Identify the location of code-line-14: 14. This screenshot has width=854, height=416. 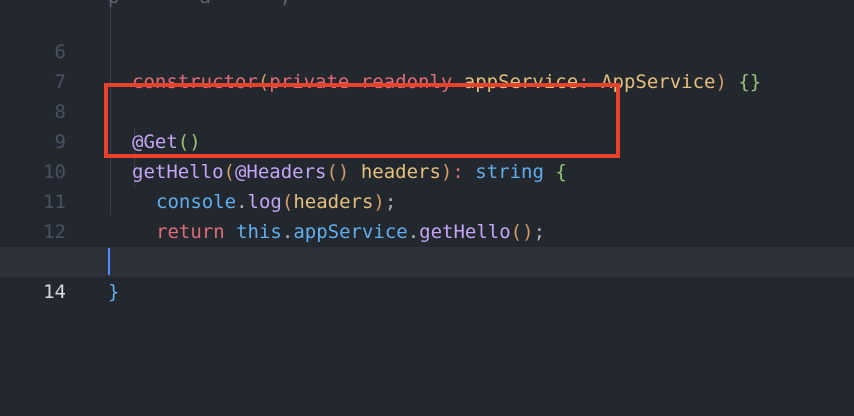
(427, 275).